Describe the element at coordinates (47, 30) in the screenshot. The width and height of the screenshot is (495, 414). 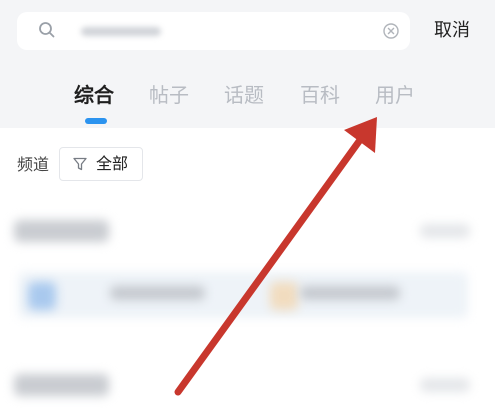
I see `search-icon` at that location.